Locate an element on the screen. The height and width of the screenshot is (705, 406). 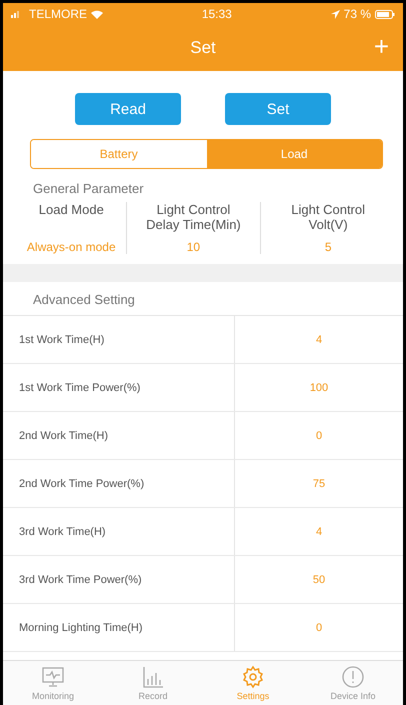
setting-value: 75 is located at coordinates (319, 483).